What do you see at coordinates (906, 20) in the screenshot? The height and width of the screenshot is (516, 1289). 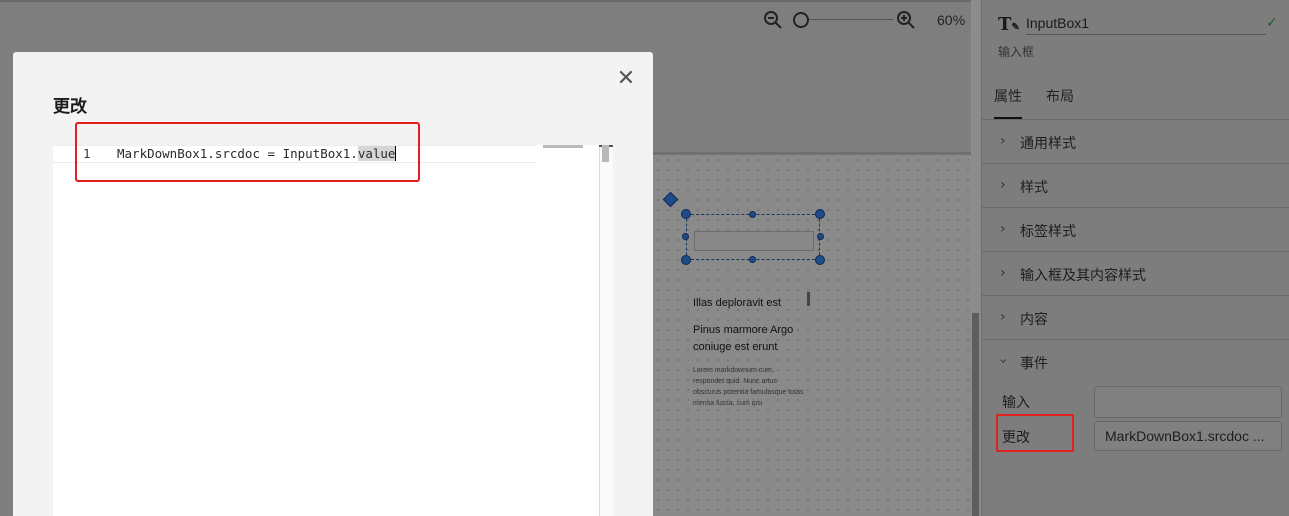 I see `zoom-in-icon` at bounding box center [906, 20].